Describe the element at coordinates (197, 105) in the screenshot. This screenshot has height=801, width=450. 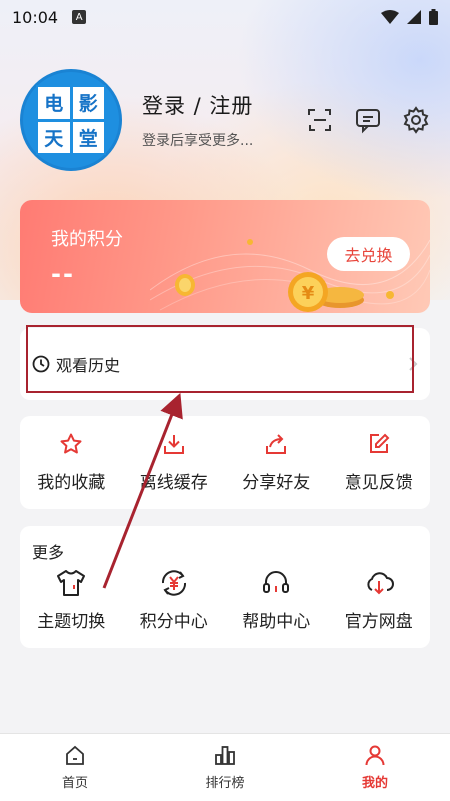
I see `login-register-link: 登录 / 注册` at that location.